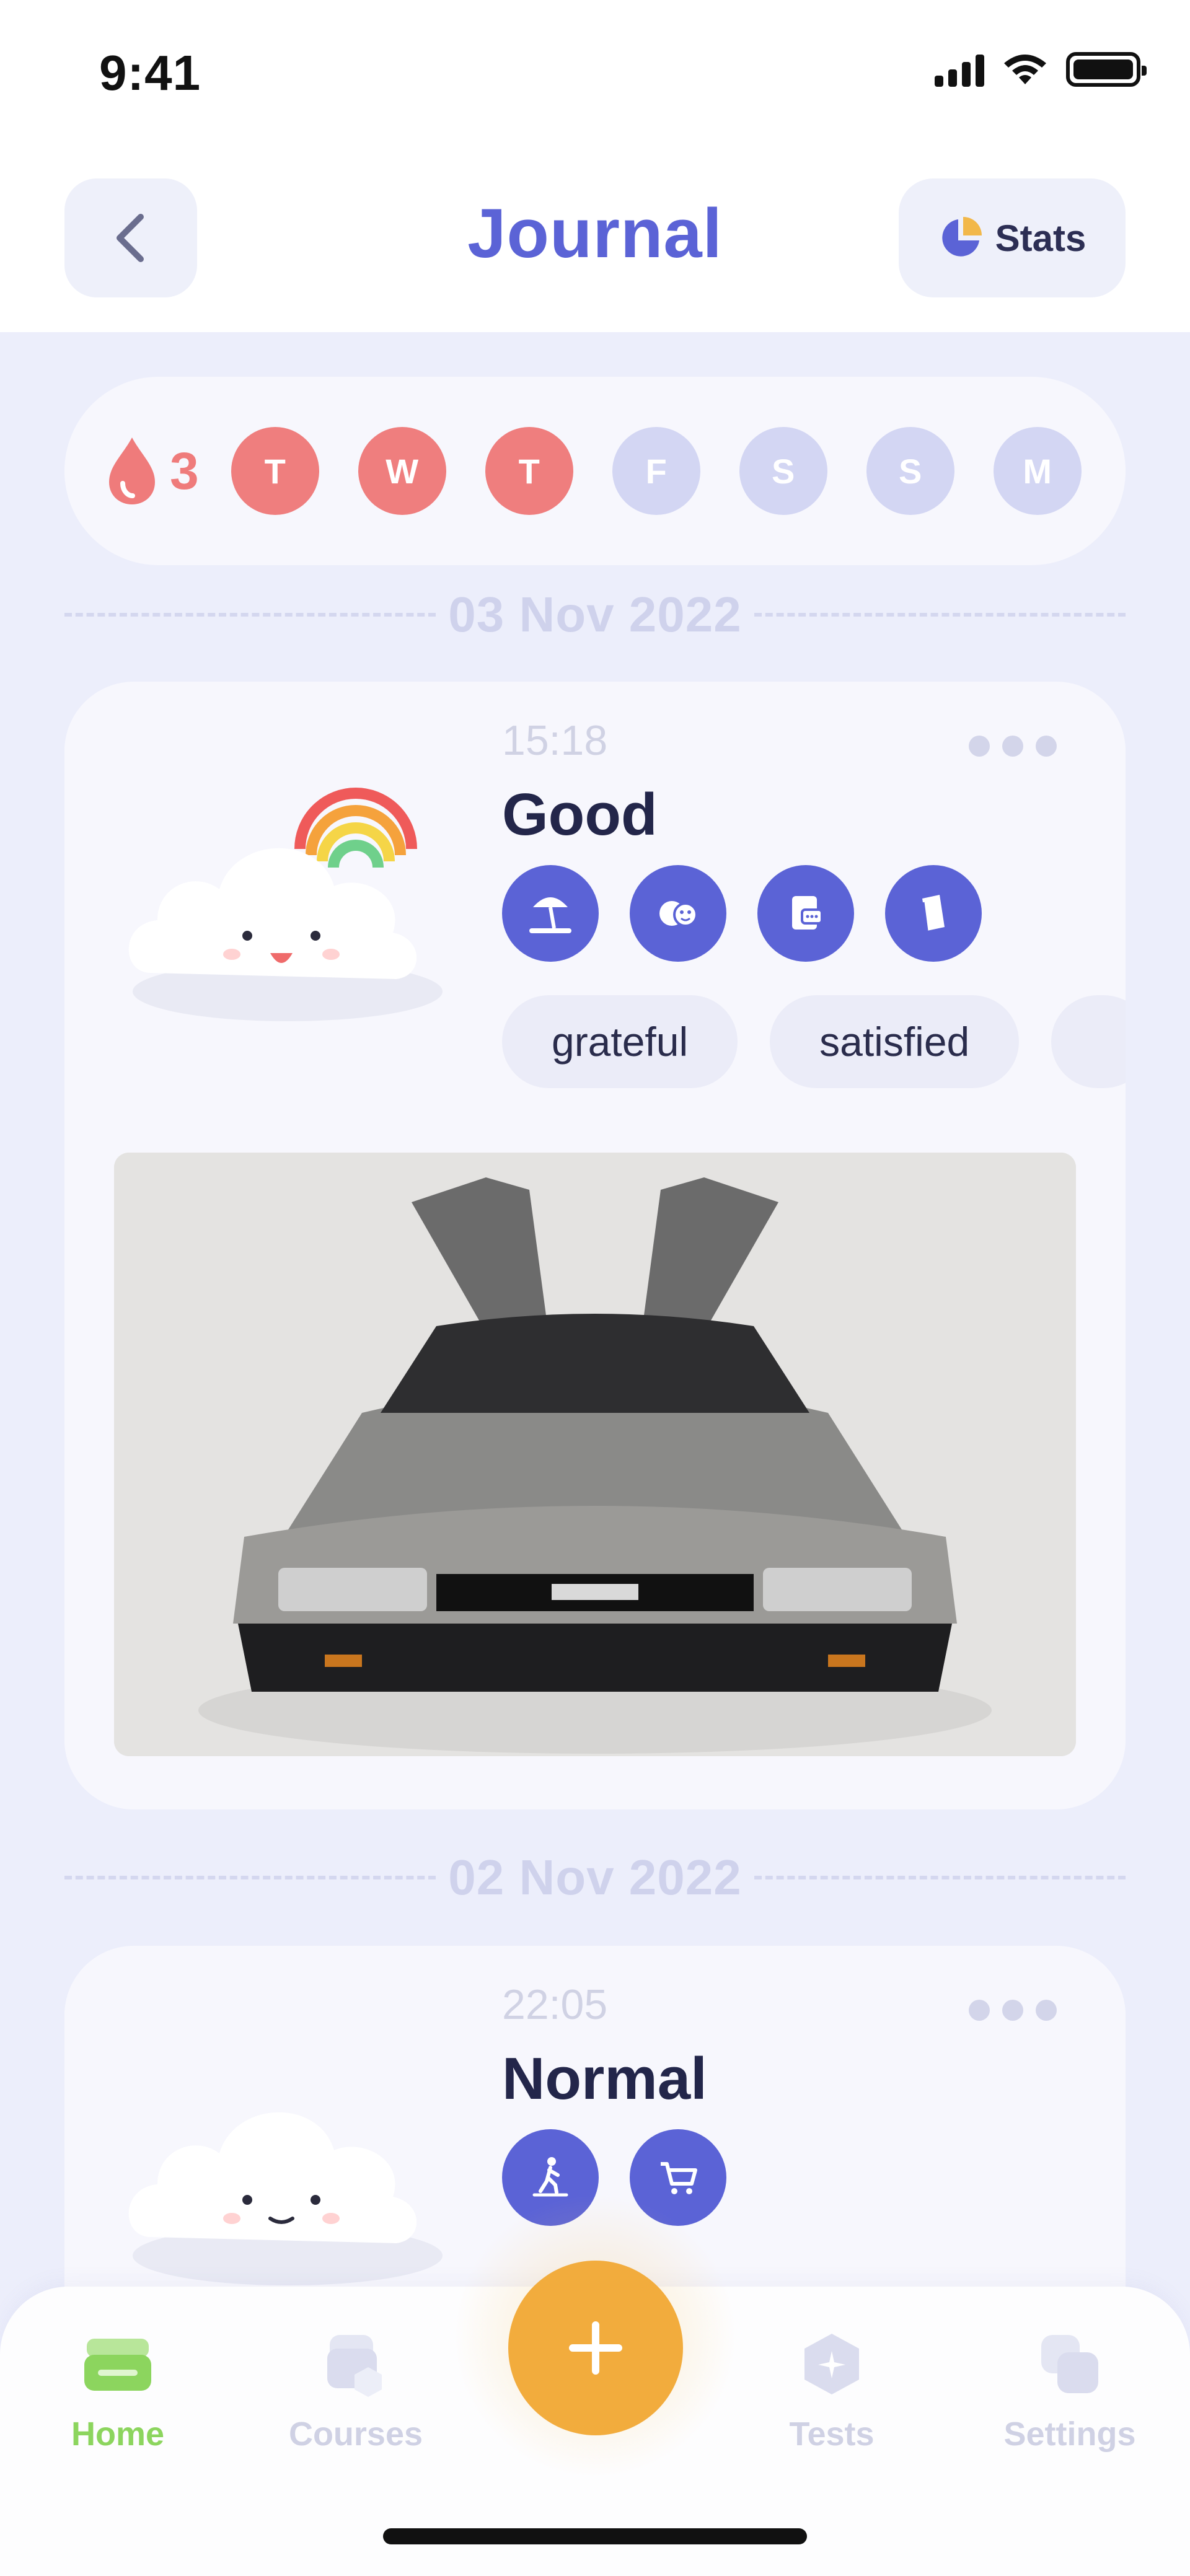 Image resolution: width=1190 pixels, height=2576 pixels. Describe the element at coordinates (1040, 238) in the screenshot. I see `stats-label: Stats` at that location.